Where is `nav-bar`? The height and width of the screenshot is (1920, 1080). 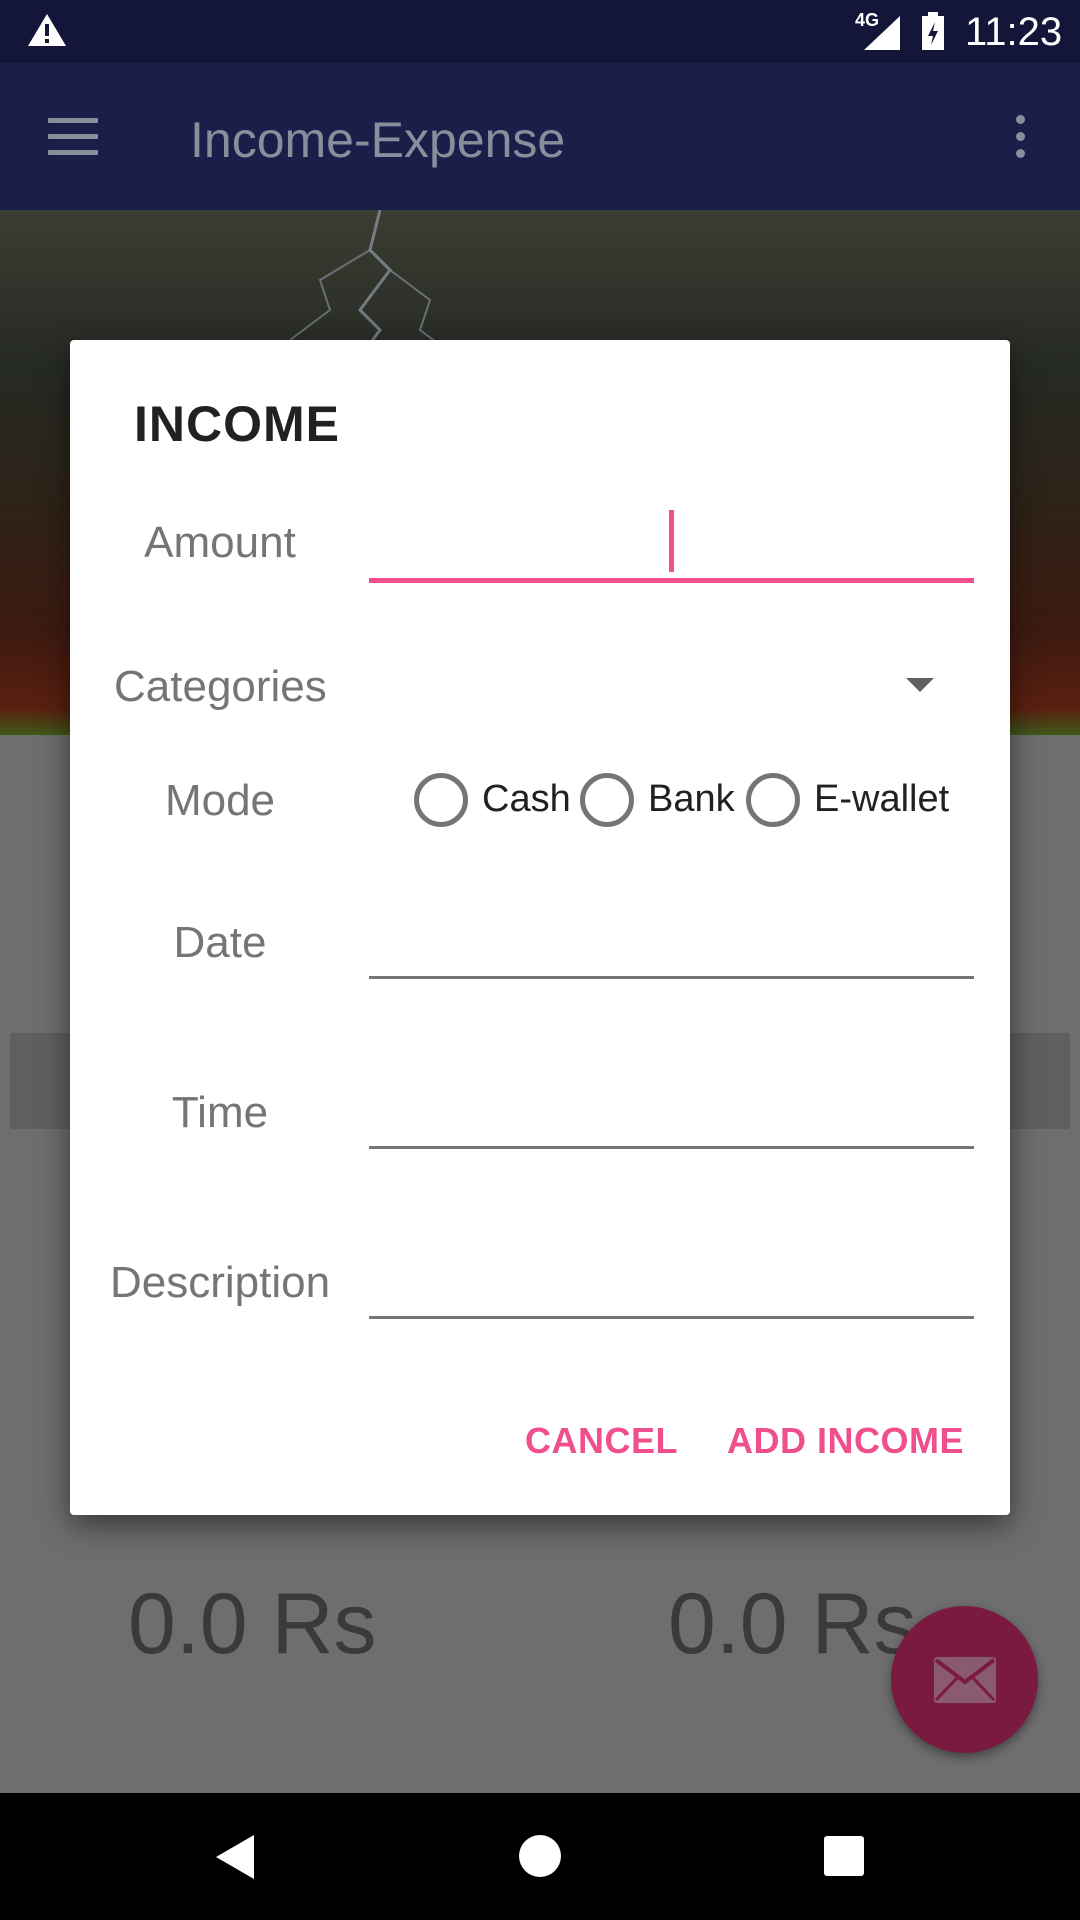 nav-bar is located at coordinates (540, 1856).